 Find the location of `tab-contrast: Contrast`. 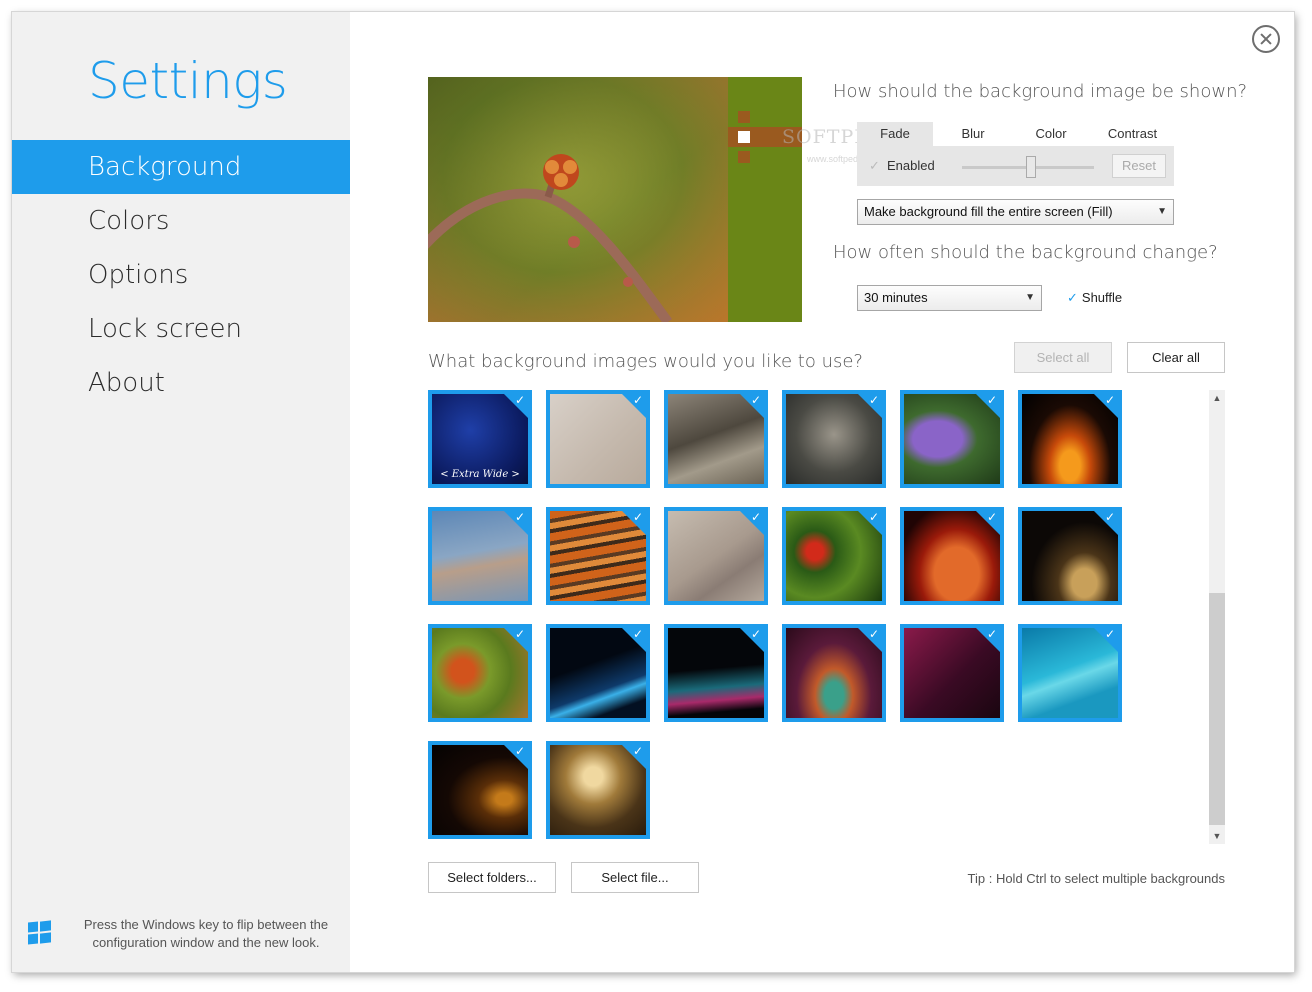

tab-contrast: Contrast is located at coordinates (1132, 134).